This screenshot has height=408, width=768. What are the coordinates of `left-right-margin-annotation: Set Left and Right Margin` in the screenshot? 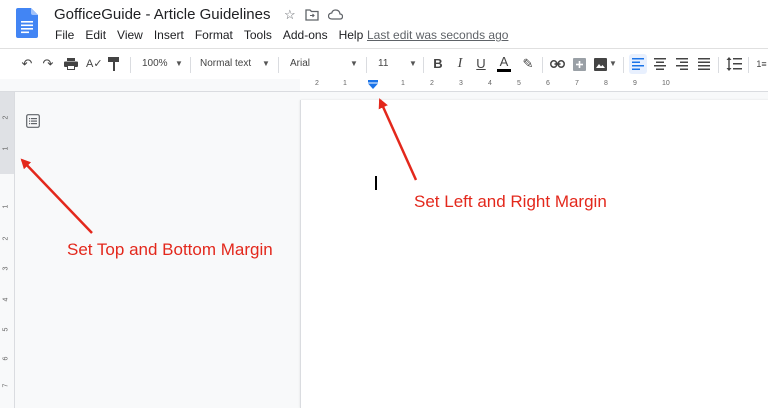 It's located at (510, 201).